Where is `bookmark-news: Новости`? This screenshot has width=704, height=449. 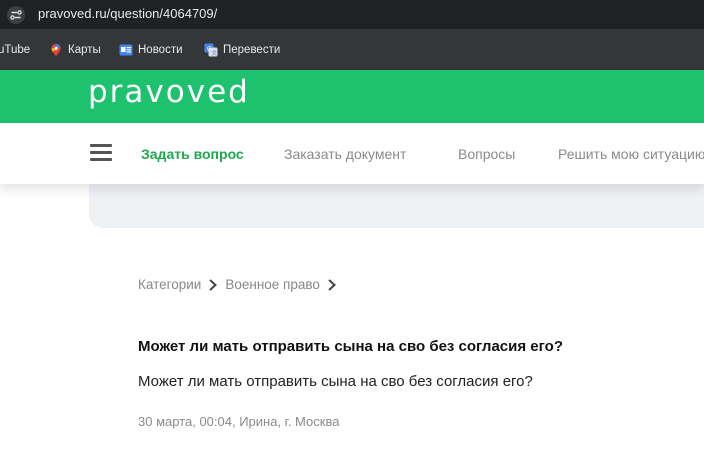 bookmark-news: Новости is located at coordinates (151, 50).